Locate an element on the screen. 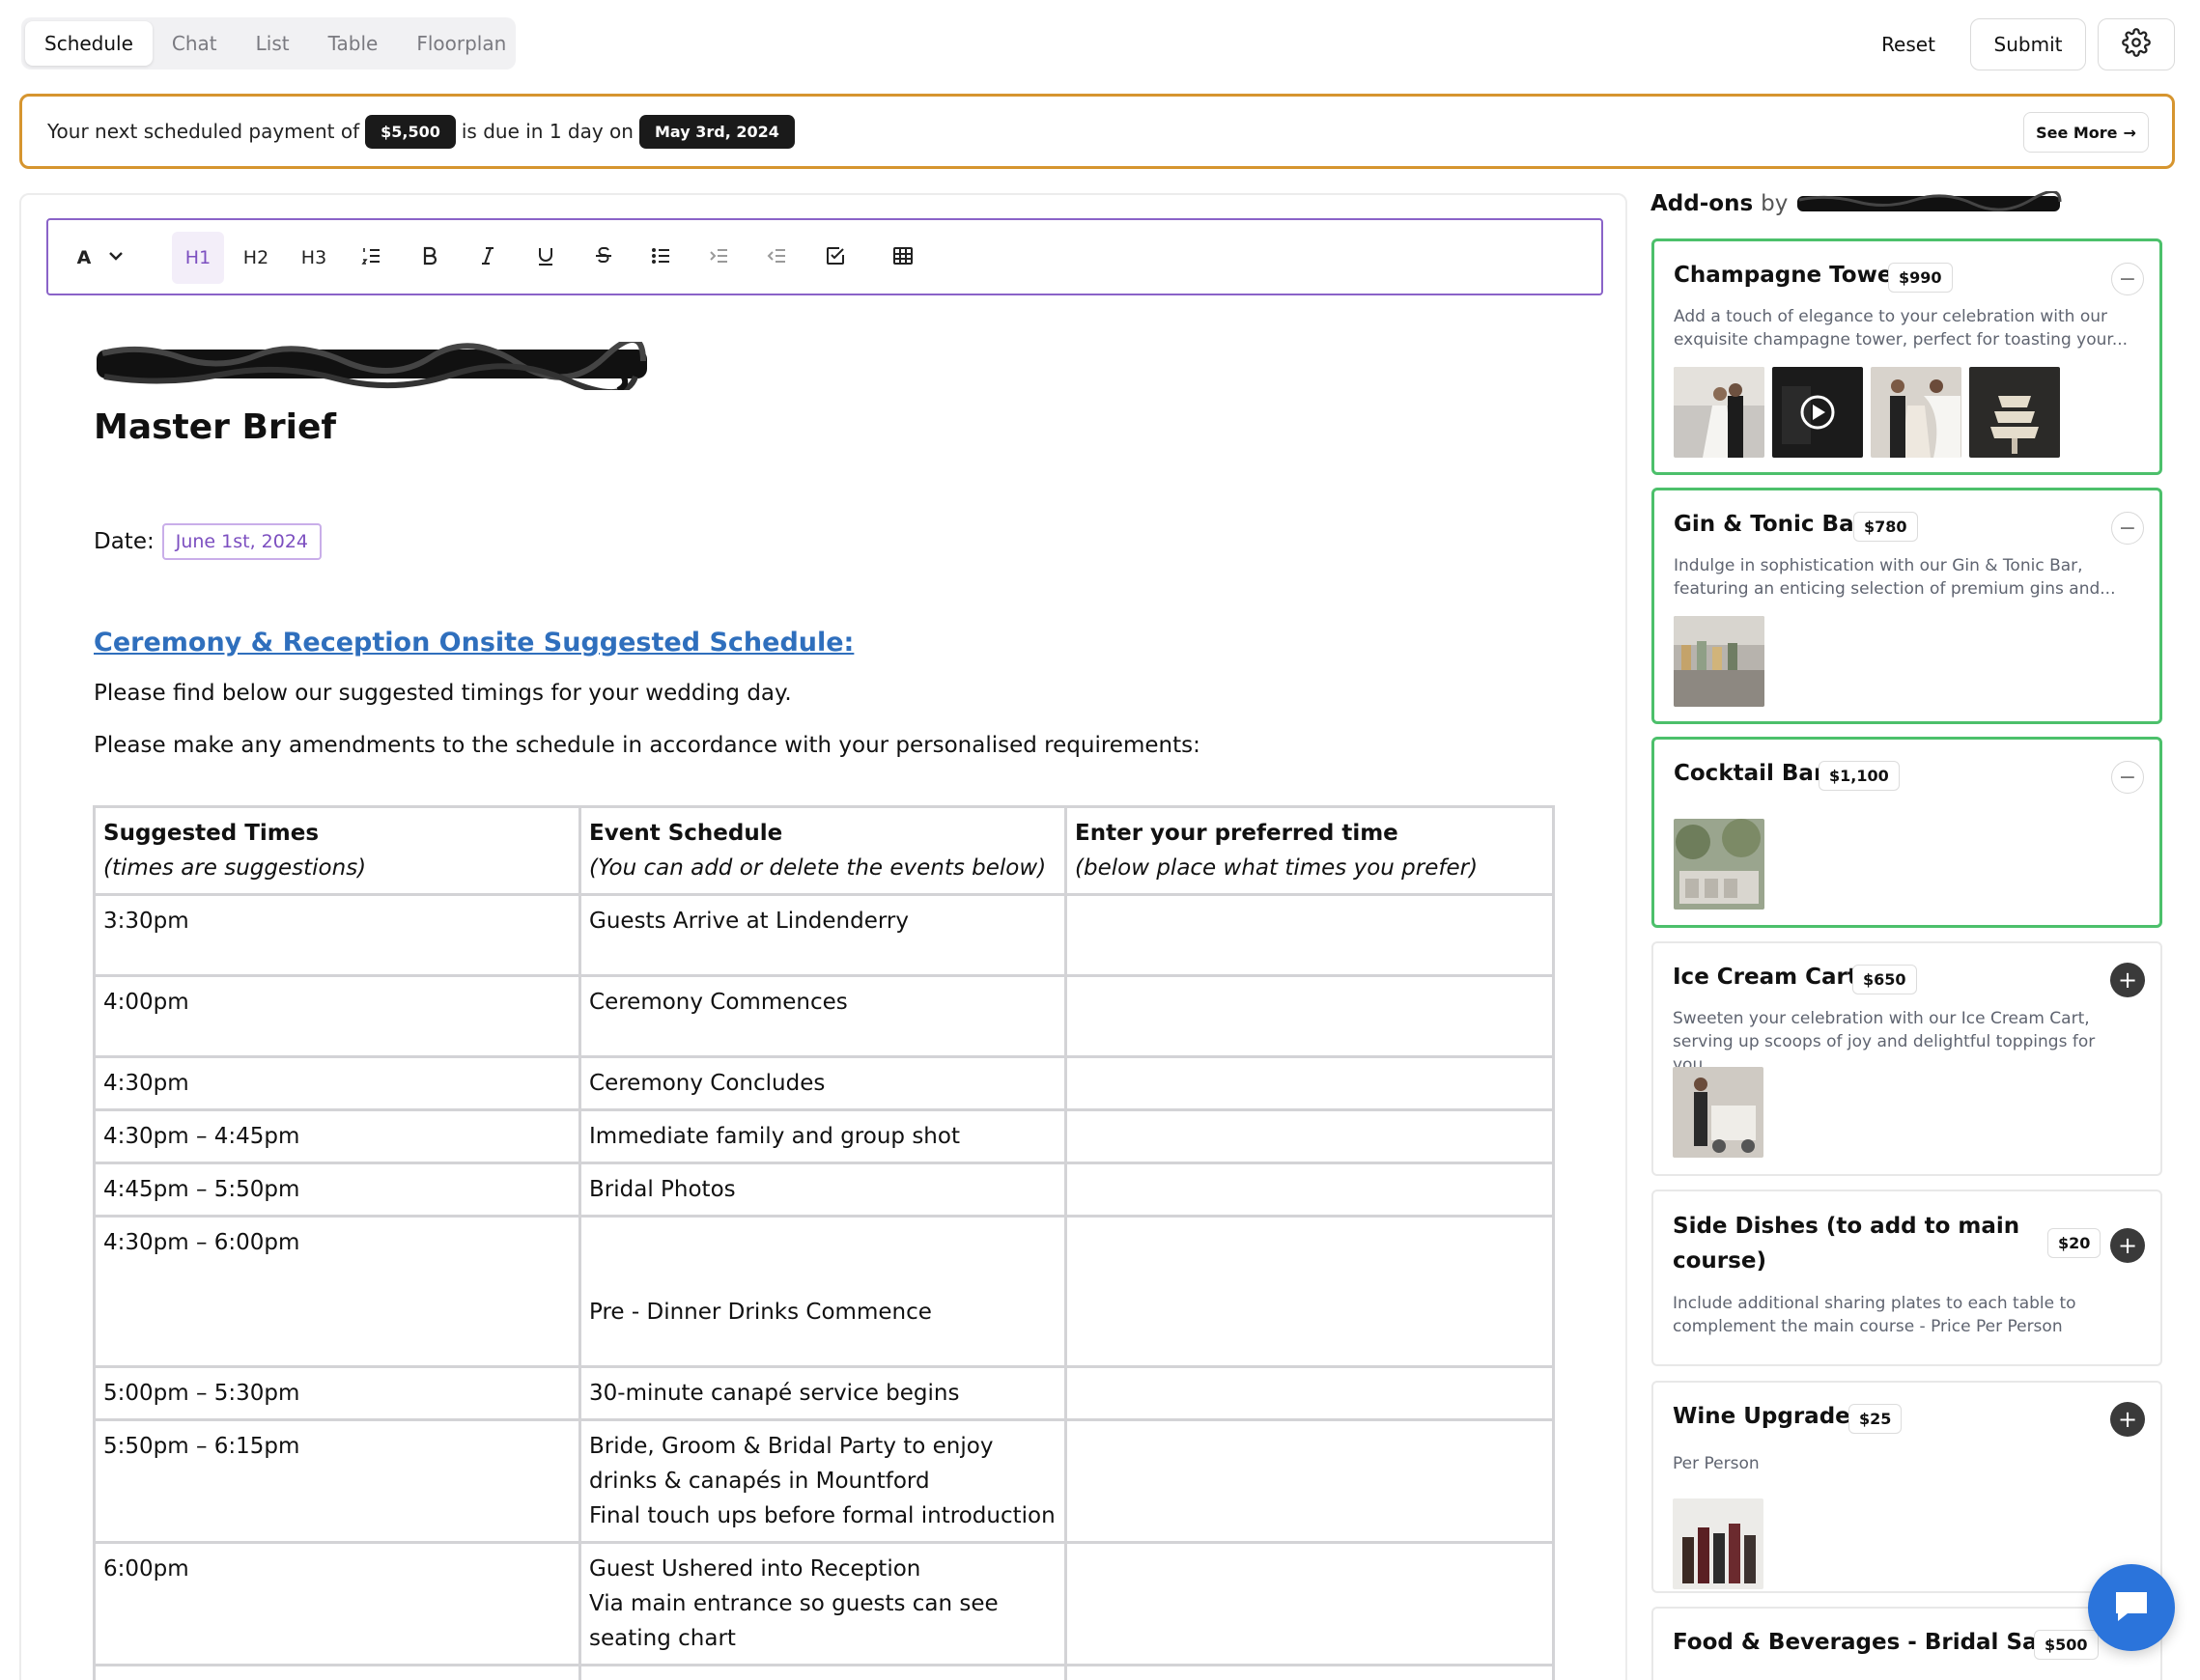  addon-price: $20 is located at coordinates (2074, 1243).